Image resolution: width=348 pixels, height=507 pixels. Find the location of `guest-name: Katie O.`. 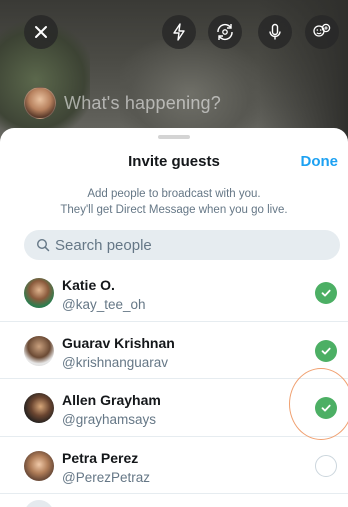

guest-name: Katie O. is located at coordinates (88, 285).